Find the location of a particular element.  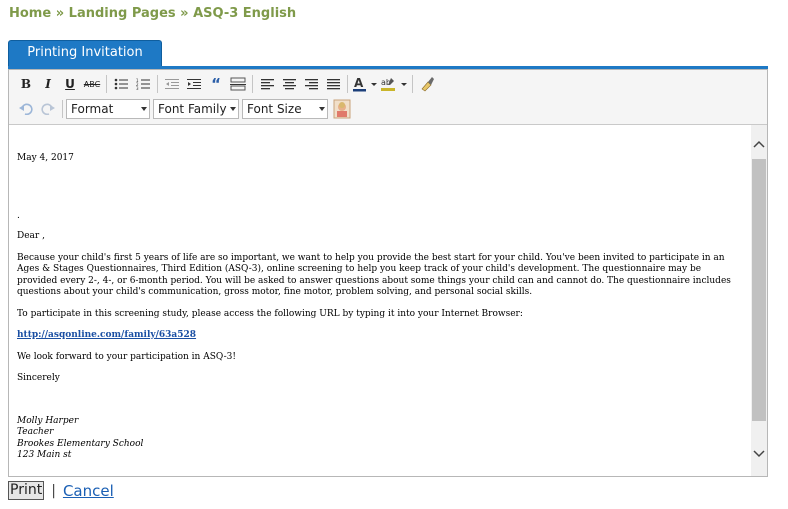

align-center-icon is located at coordinates (289, 84).